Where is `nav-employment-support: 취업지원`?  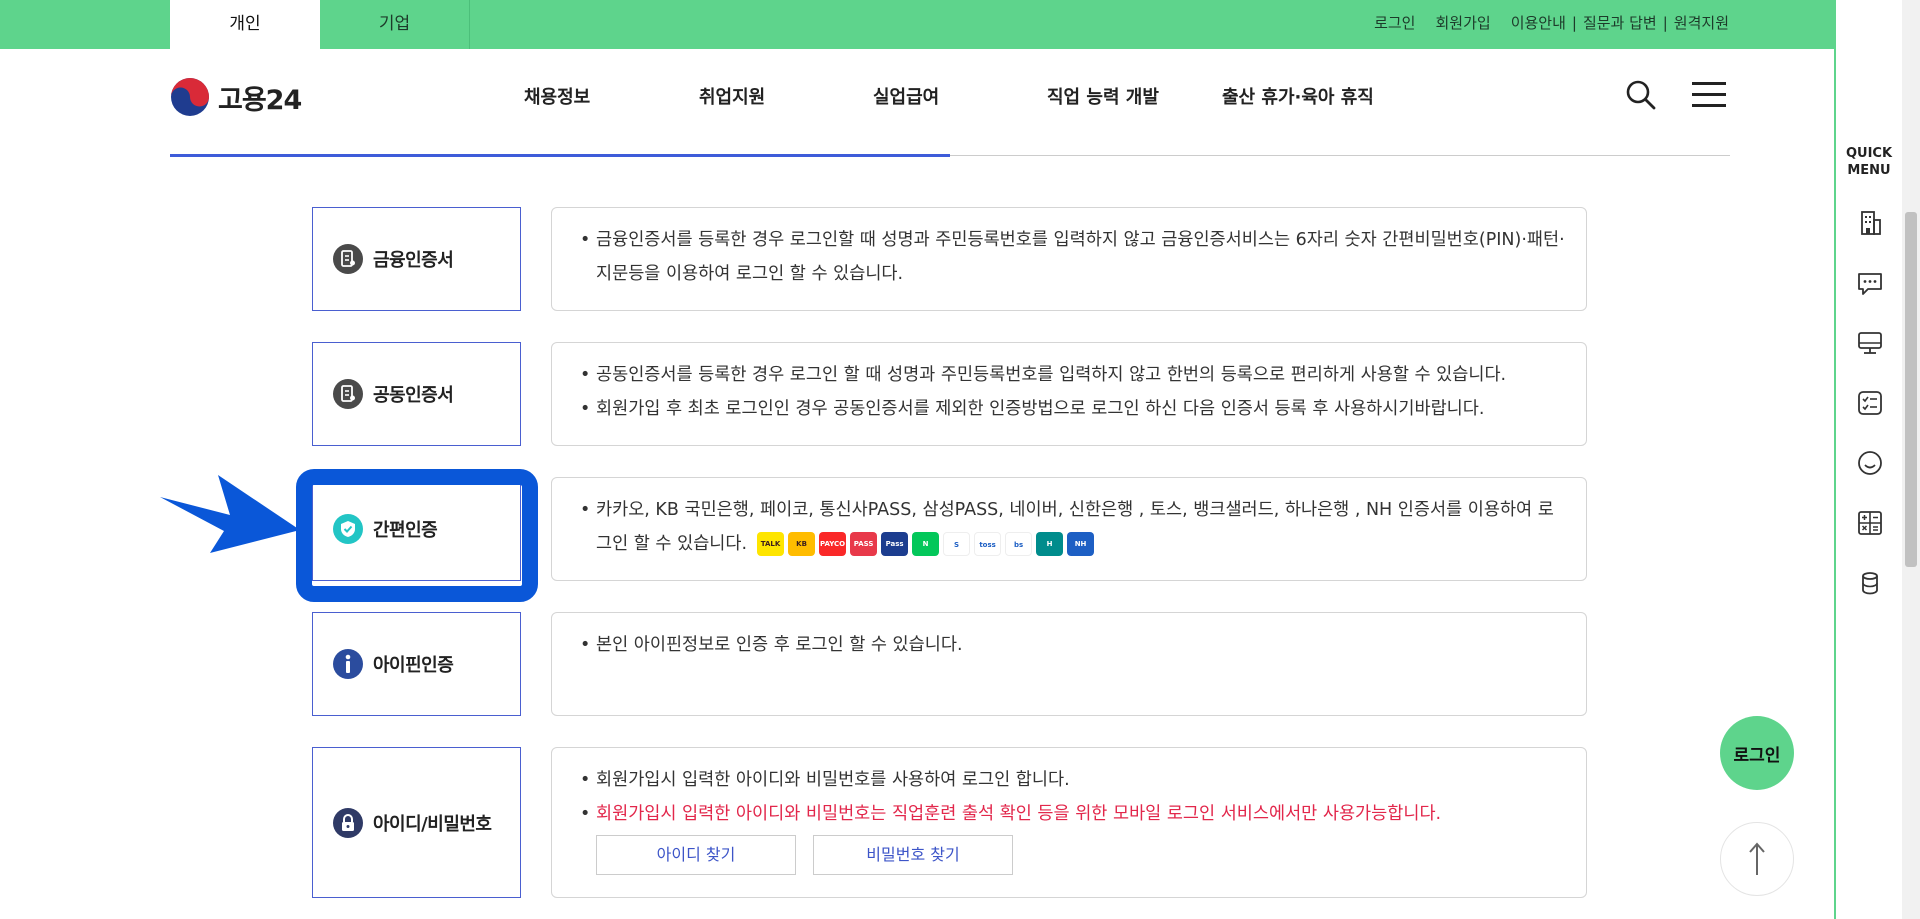
nav-employment-support: 취업지원 is located at coordinates (732, 96).